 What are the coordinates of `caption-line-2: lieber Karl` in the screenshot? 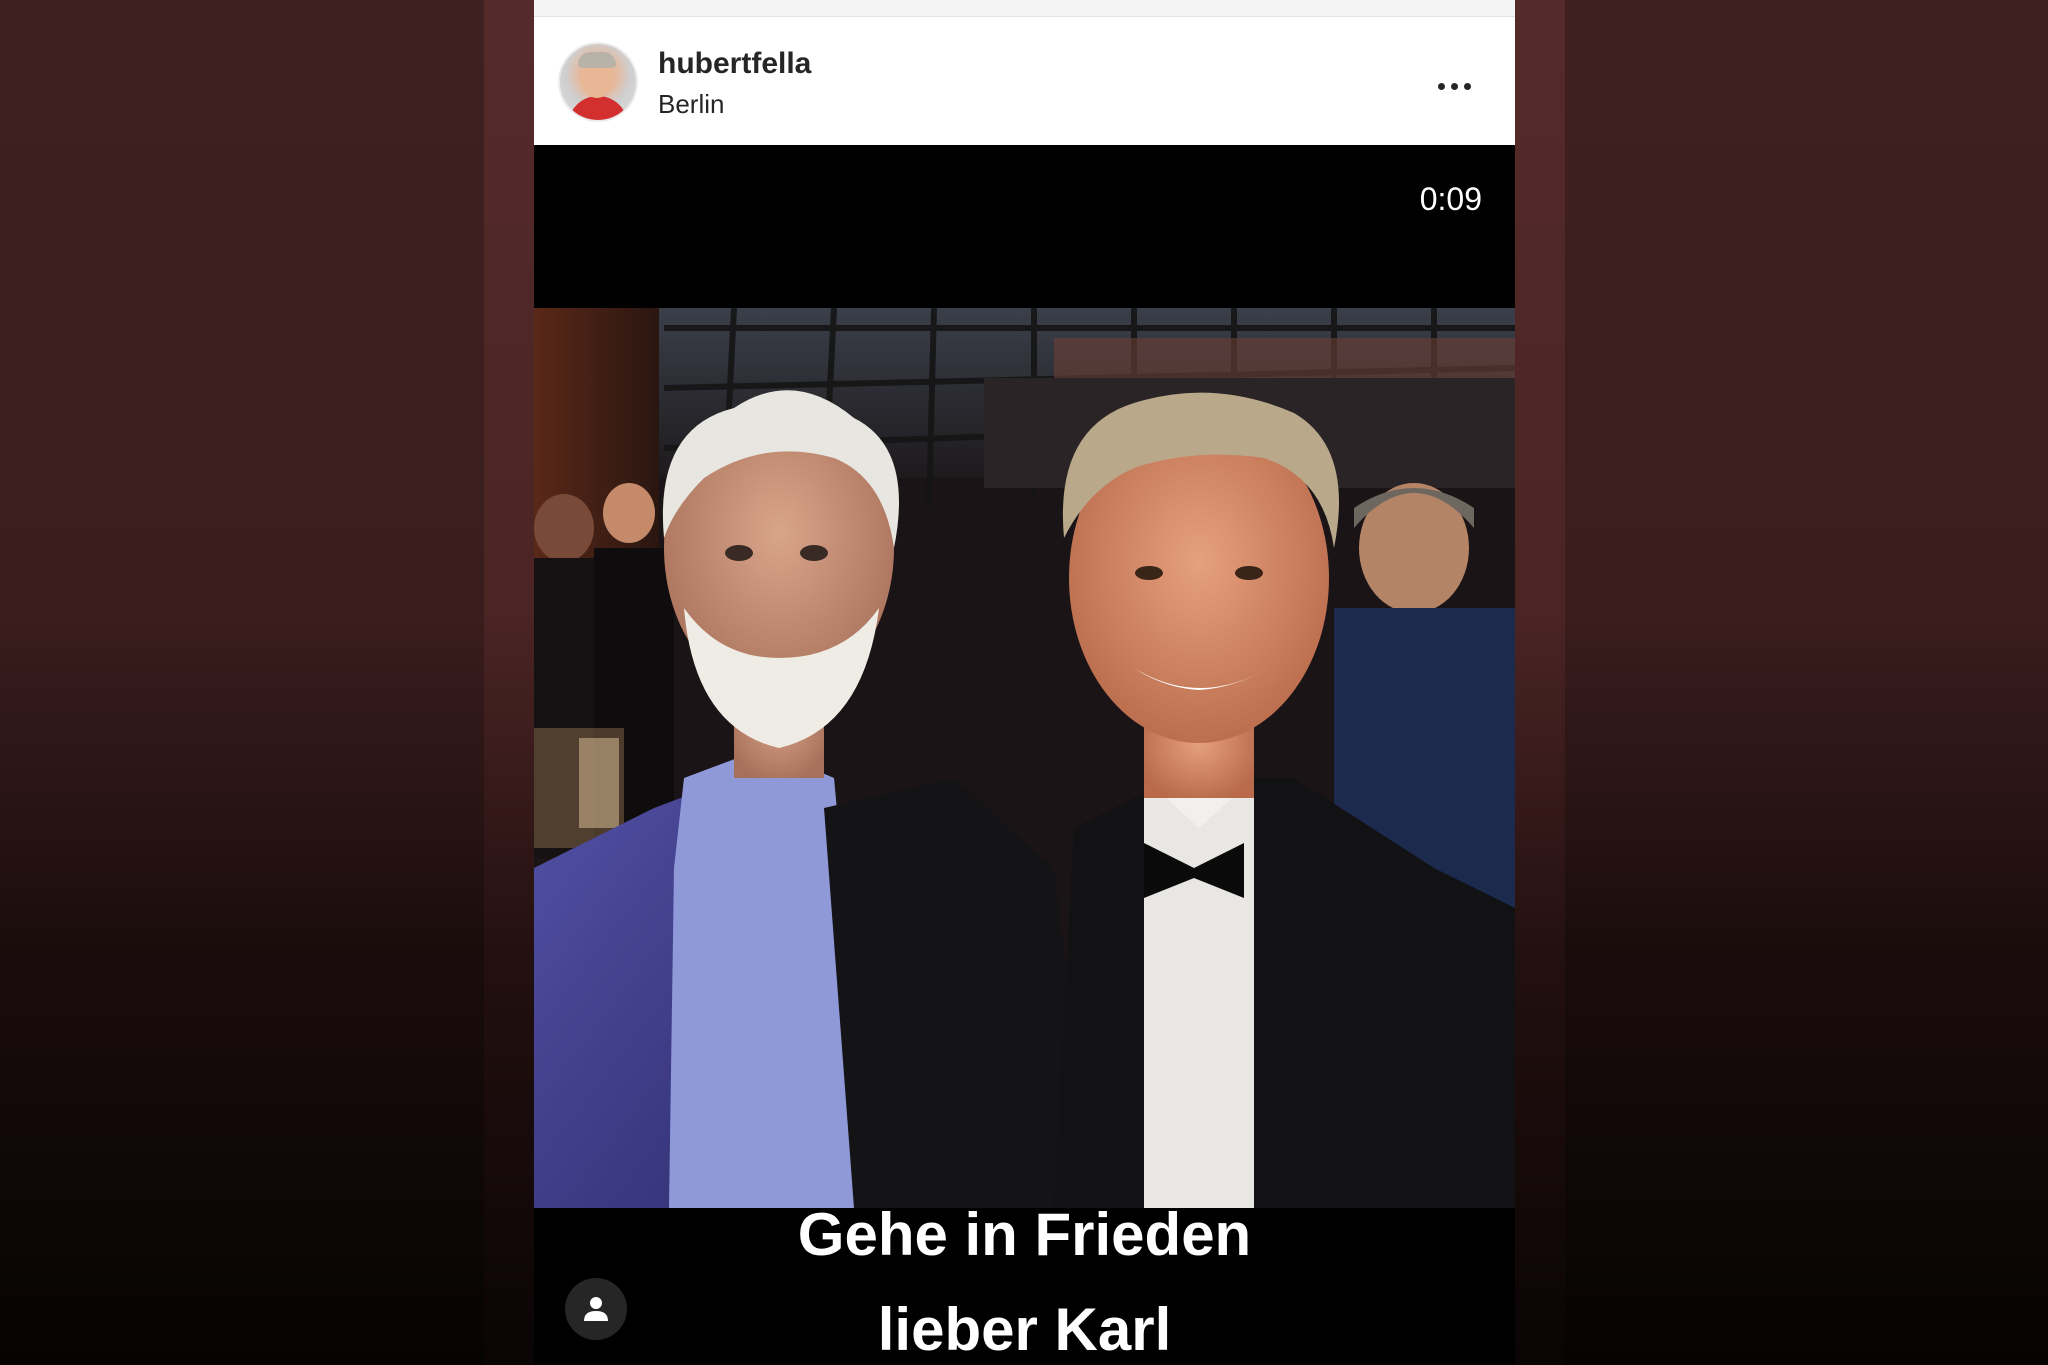 It's located at (1024, 1329).